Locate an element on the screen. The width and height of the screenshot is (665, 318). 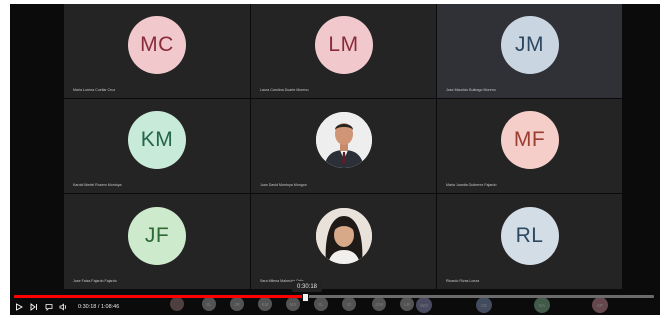
woman-portrait-icon is located at coordinates (343, 235).